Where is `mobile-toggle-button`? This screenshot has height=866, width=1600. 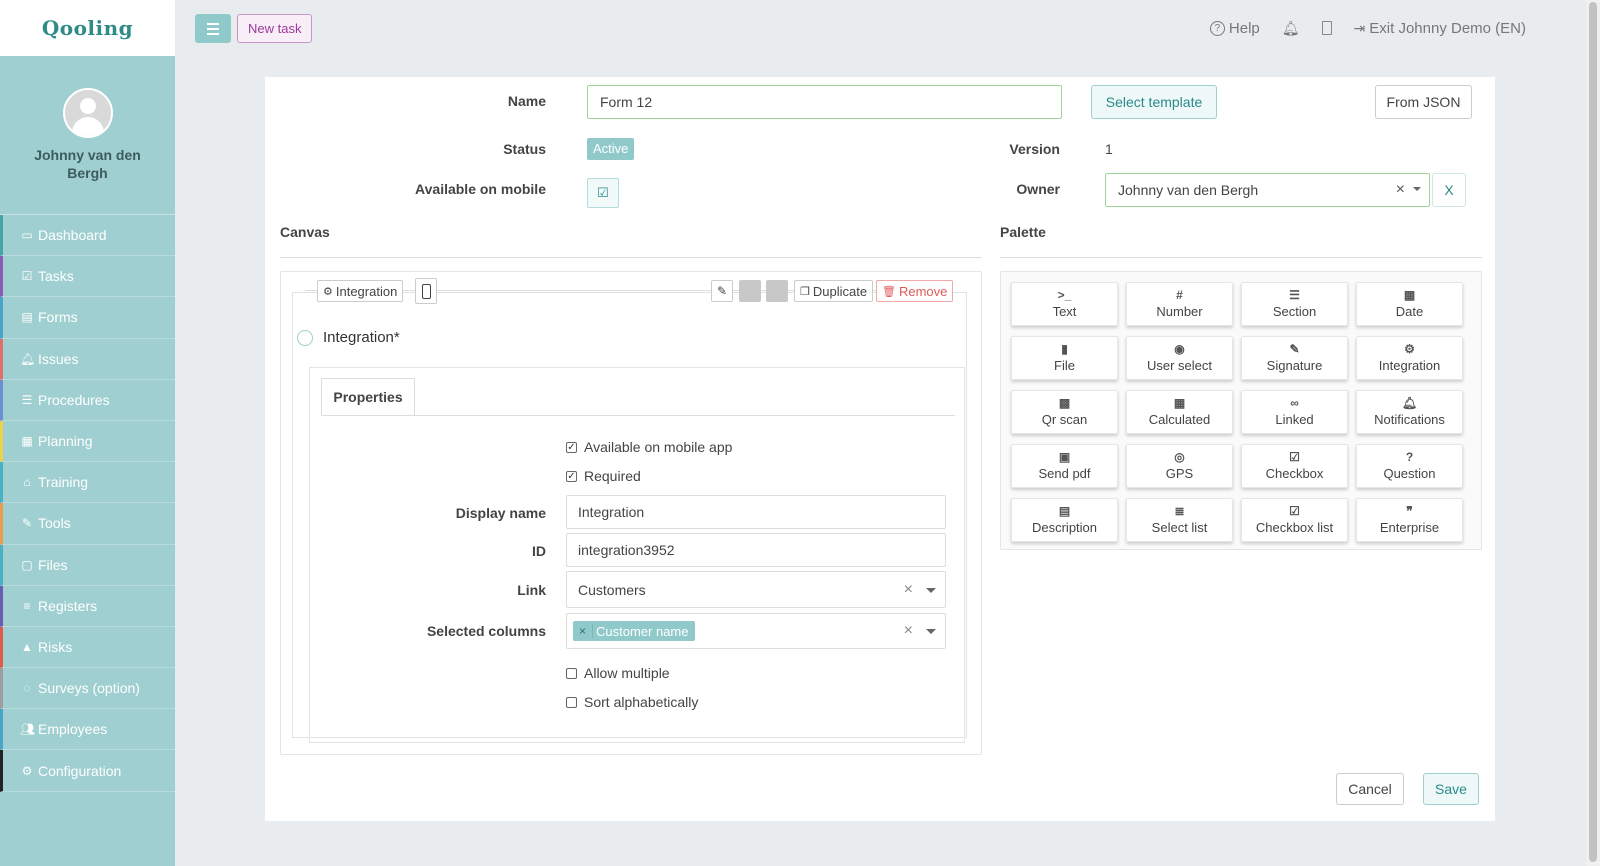
mobile-toggle-button is located at coordinates (426, 291).